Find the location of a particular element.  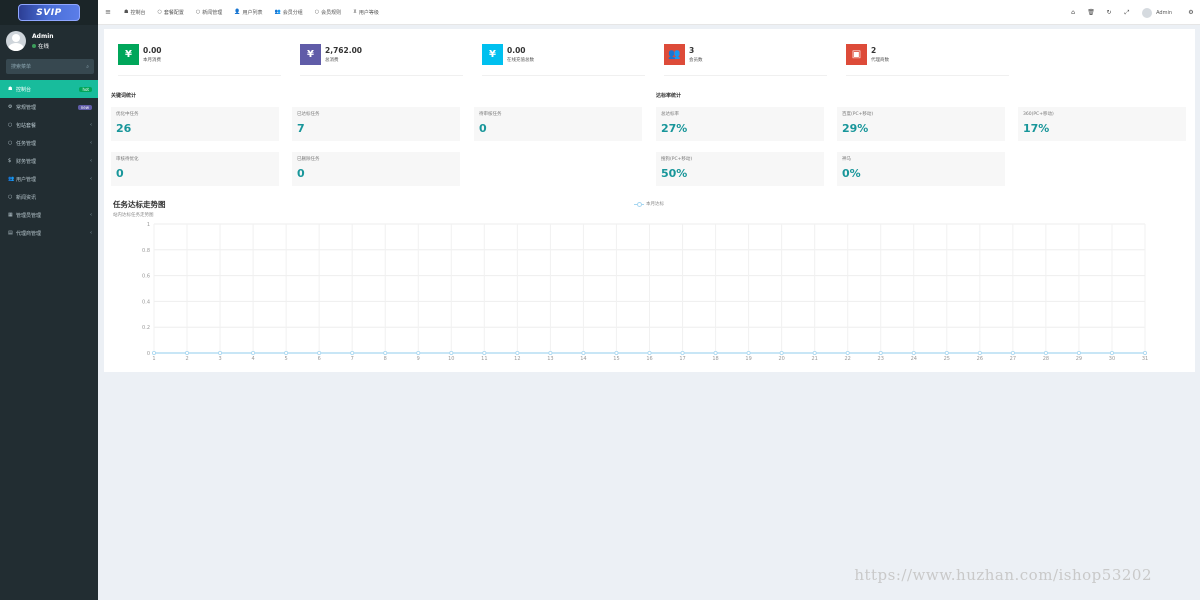

sidebar-item-8: ▦ 管理员管理 ‹ is located at coordinates (49, 215).